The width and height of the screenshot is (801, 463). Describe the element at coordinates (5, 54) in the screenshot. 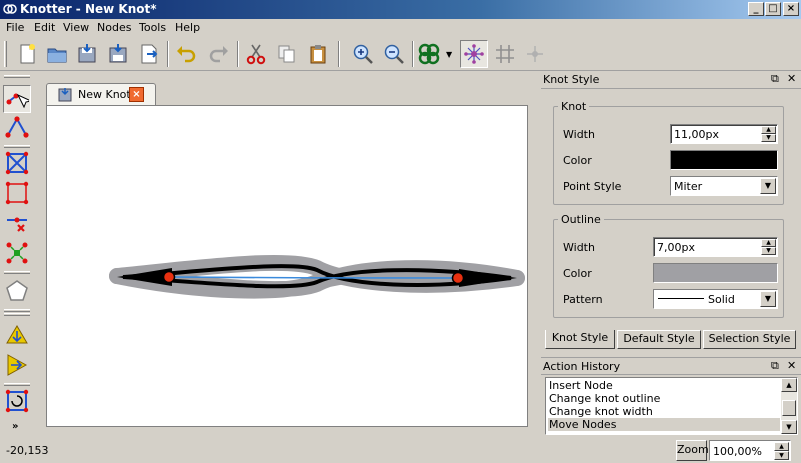

I see `toolbar-grip` at that location.